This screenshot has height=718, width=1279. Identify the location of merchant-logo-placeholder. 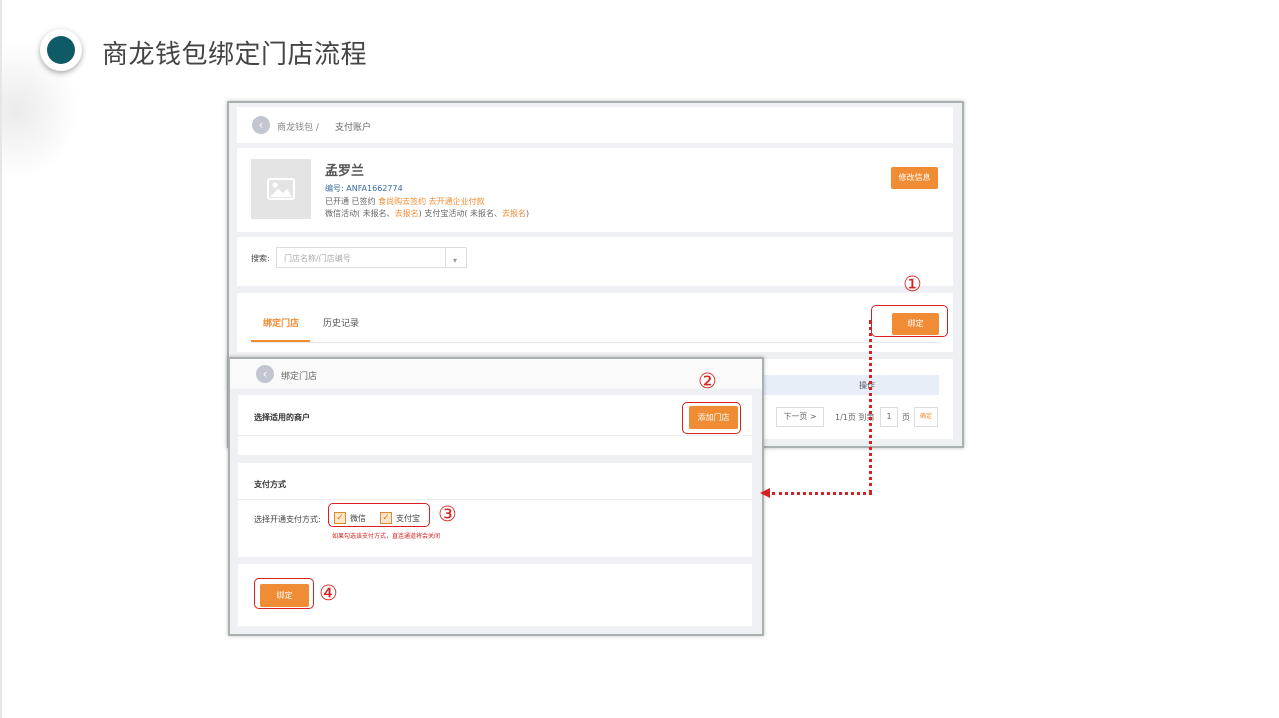
(281, 189).